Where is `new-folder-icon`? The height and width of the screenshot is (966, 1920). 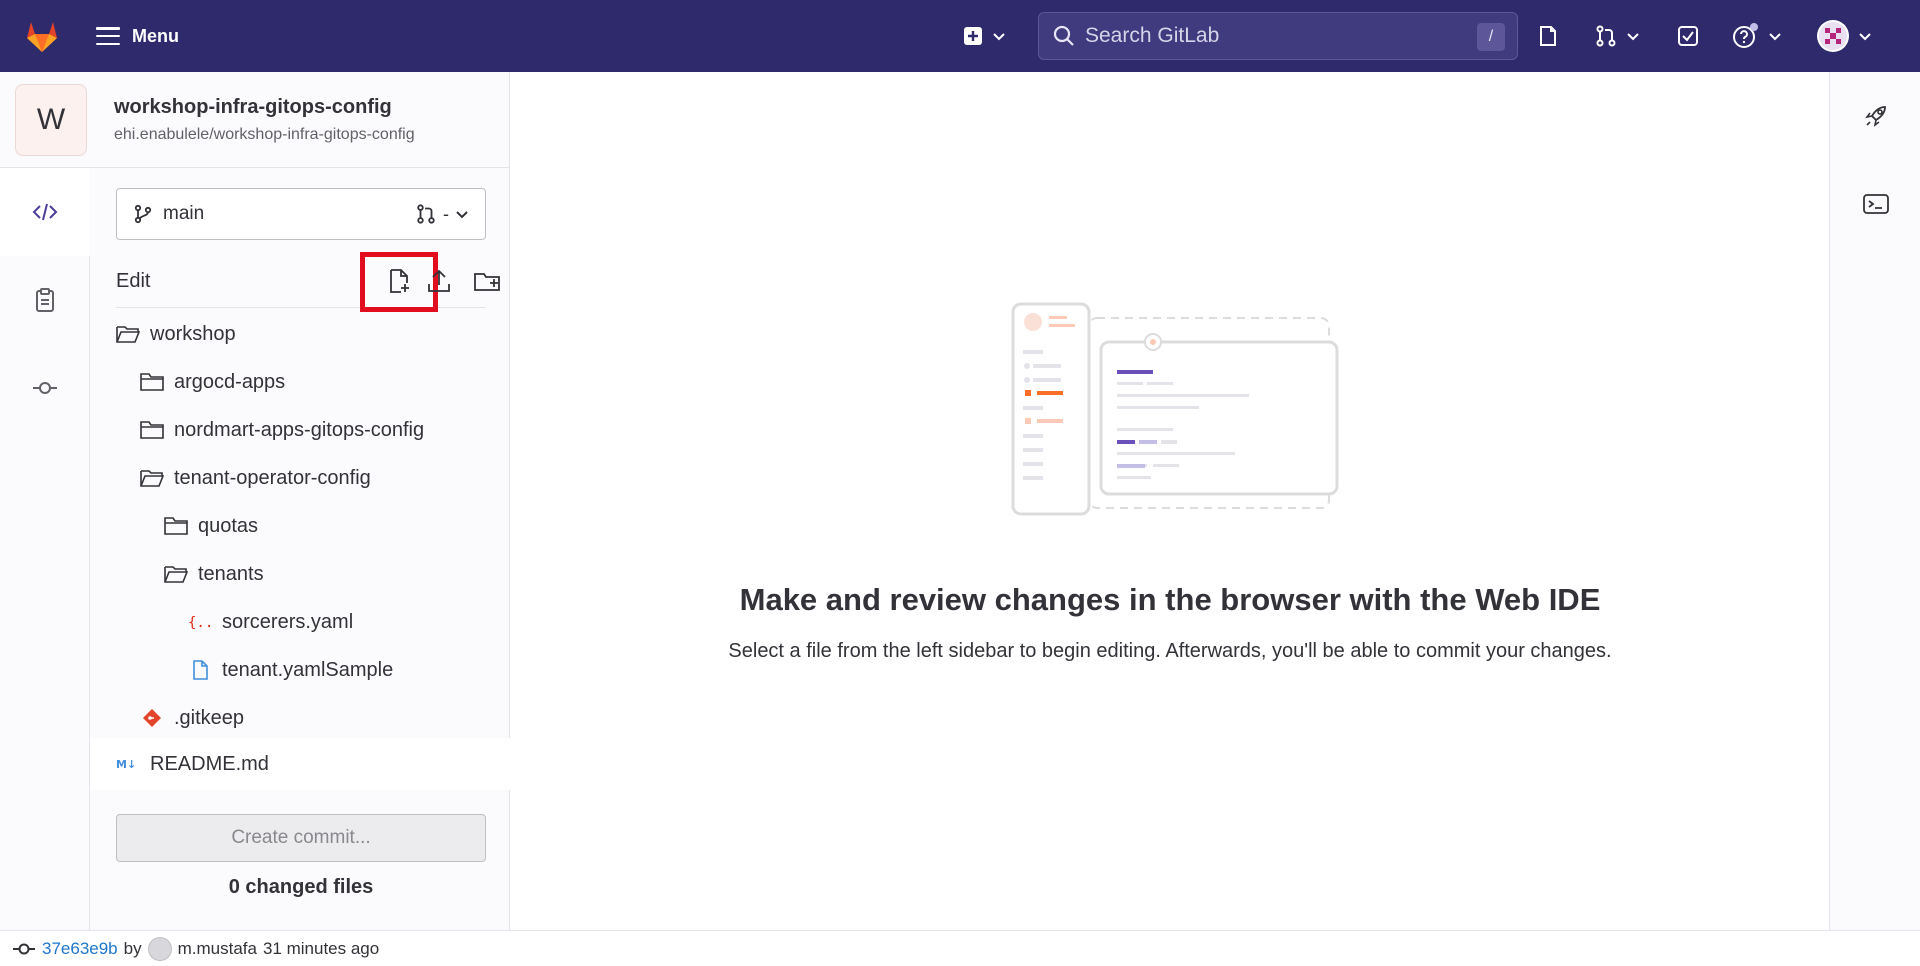
new-folder-icon is located at coordinates (487, 282).